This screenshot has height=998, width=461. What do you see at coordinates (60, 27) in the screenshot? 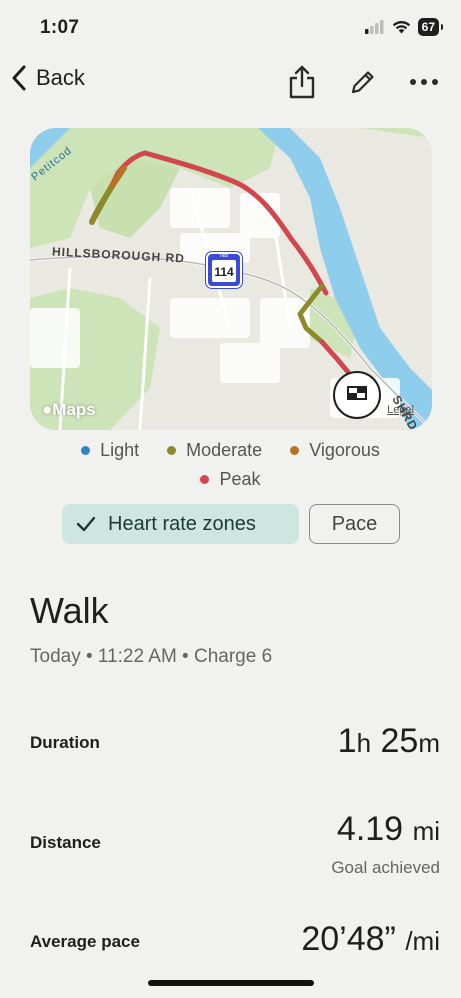
I see `status-time: 1:07` at bounding box center [60, 27].